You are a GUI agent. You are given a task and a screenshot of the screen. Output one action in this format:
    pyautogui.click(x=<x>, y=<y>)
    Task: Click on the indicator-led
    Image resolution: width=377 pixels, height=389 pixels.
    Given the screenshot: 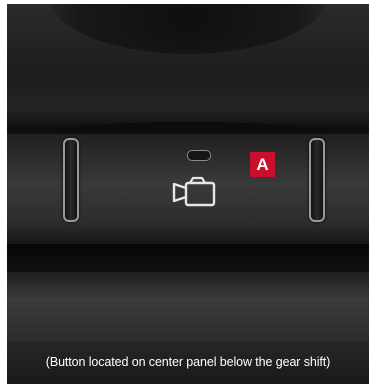 What is the action you would take?
    pyautogui.click(x=199, y=155)
    